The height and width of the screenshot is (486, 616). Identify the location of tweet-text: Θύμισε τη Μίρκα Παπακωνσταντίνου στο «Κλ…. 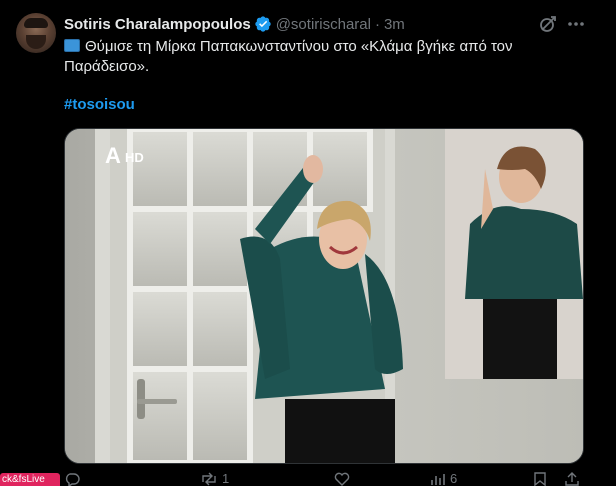
(324, 57).